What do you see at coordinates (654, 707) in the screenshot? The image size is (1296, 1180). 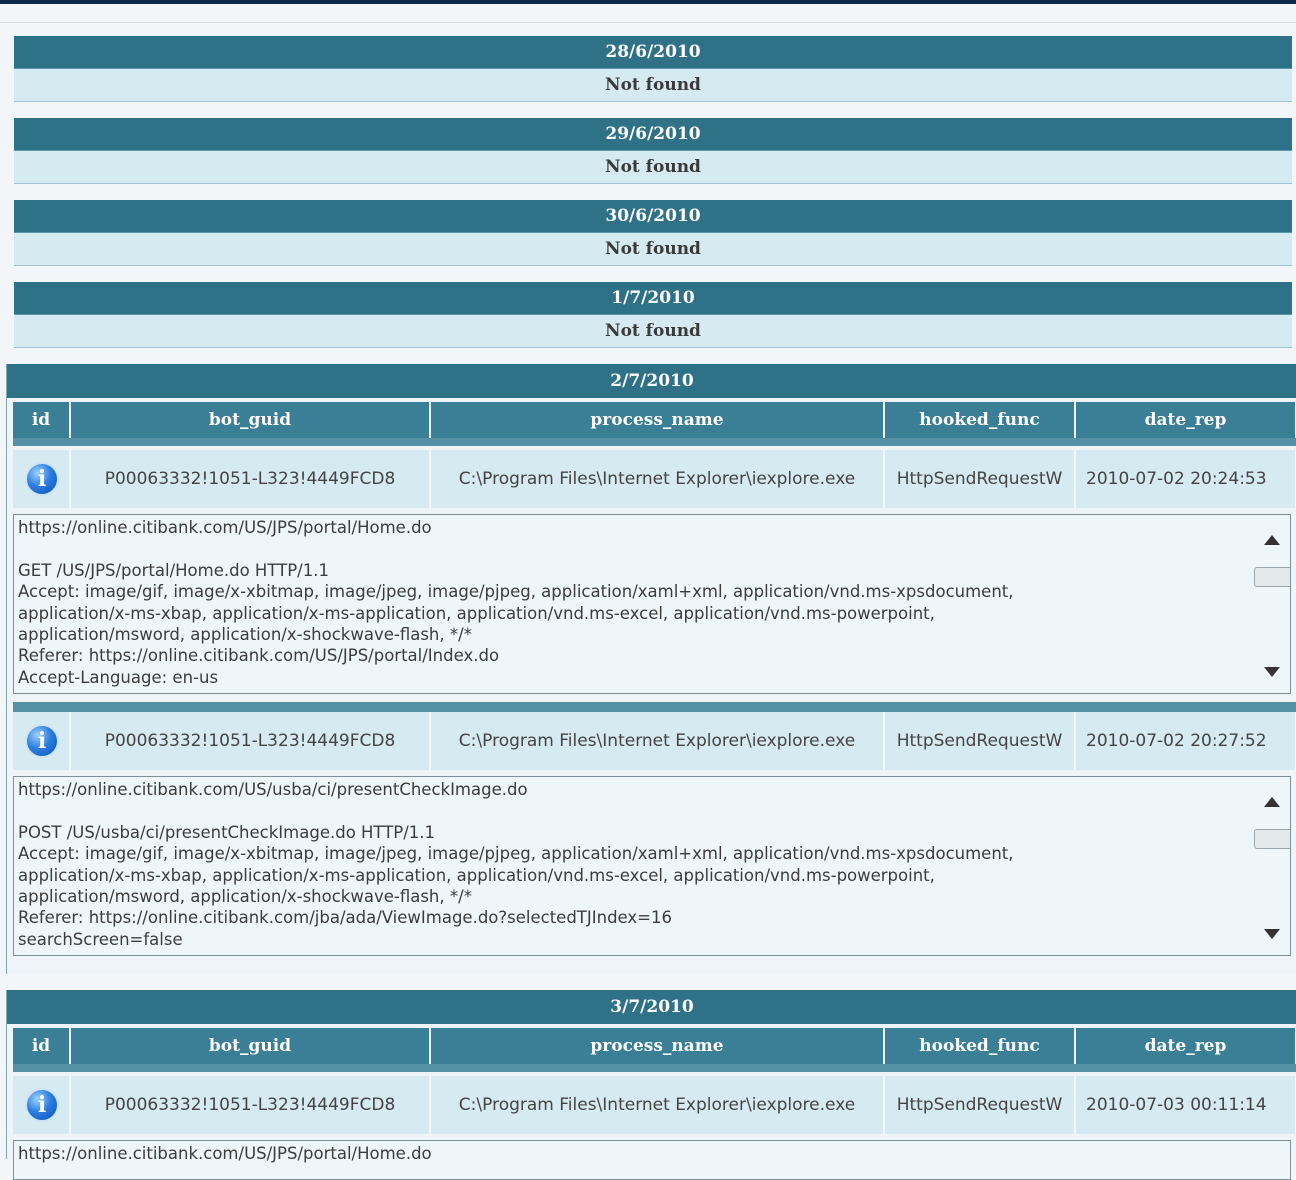 I see `row-separator` at bounding box center [654, 707].